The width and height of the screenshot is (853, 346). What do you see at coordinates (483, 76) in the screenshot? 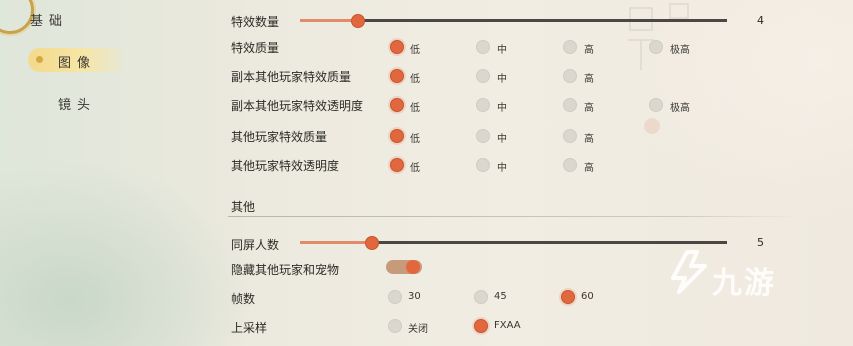
I see `dungeon-player-quality-mid-radio` at bounding box center [483, 76].